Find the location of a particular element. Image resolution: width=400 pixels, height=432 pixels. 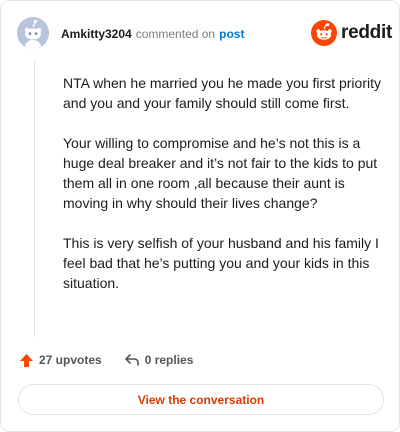

comment-header: Amkitty3204 commented on post is located at coordinates (152, 34).